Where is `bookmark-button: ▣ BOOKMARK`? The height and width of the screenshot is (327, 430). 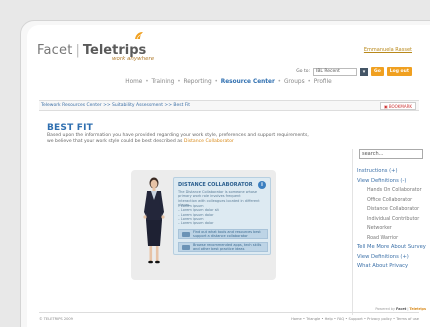 bookmark-button: ▣ BOOKMARK is located at coordinates (398, 106).